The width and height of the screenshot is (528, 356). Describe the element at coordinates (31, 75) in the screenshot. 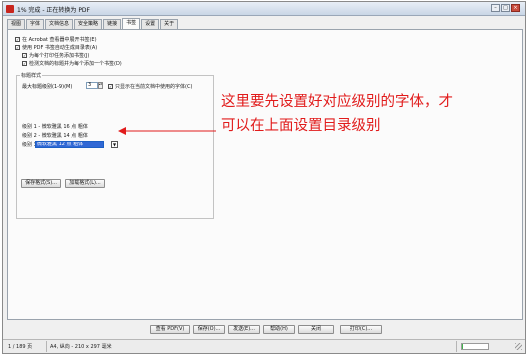

I see `heading-style-title: 标题样式` at that location.